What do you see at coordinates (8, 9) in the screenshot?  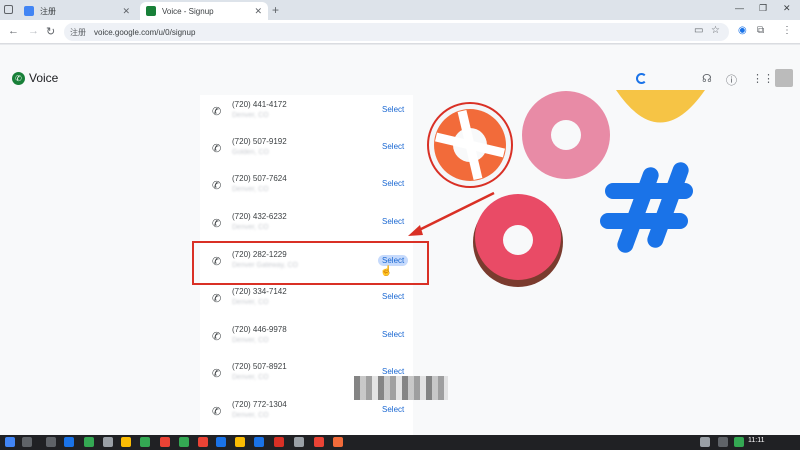 I see `tab-search-icon` at bounding box center [8, 9].